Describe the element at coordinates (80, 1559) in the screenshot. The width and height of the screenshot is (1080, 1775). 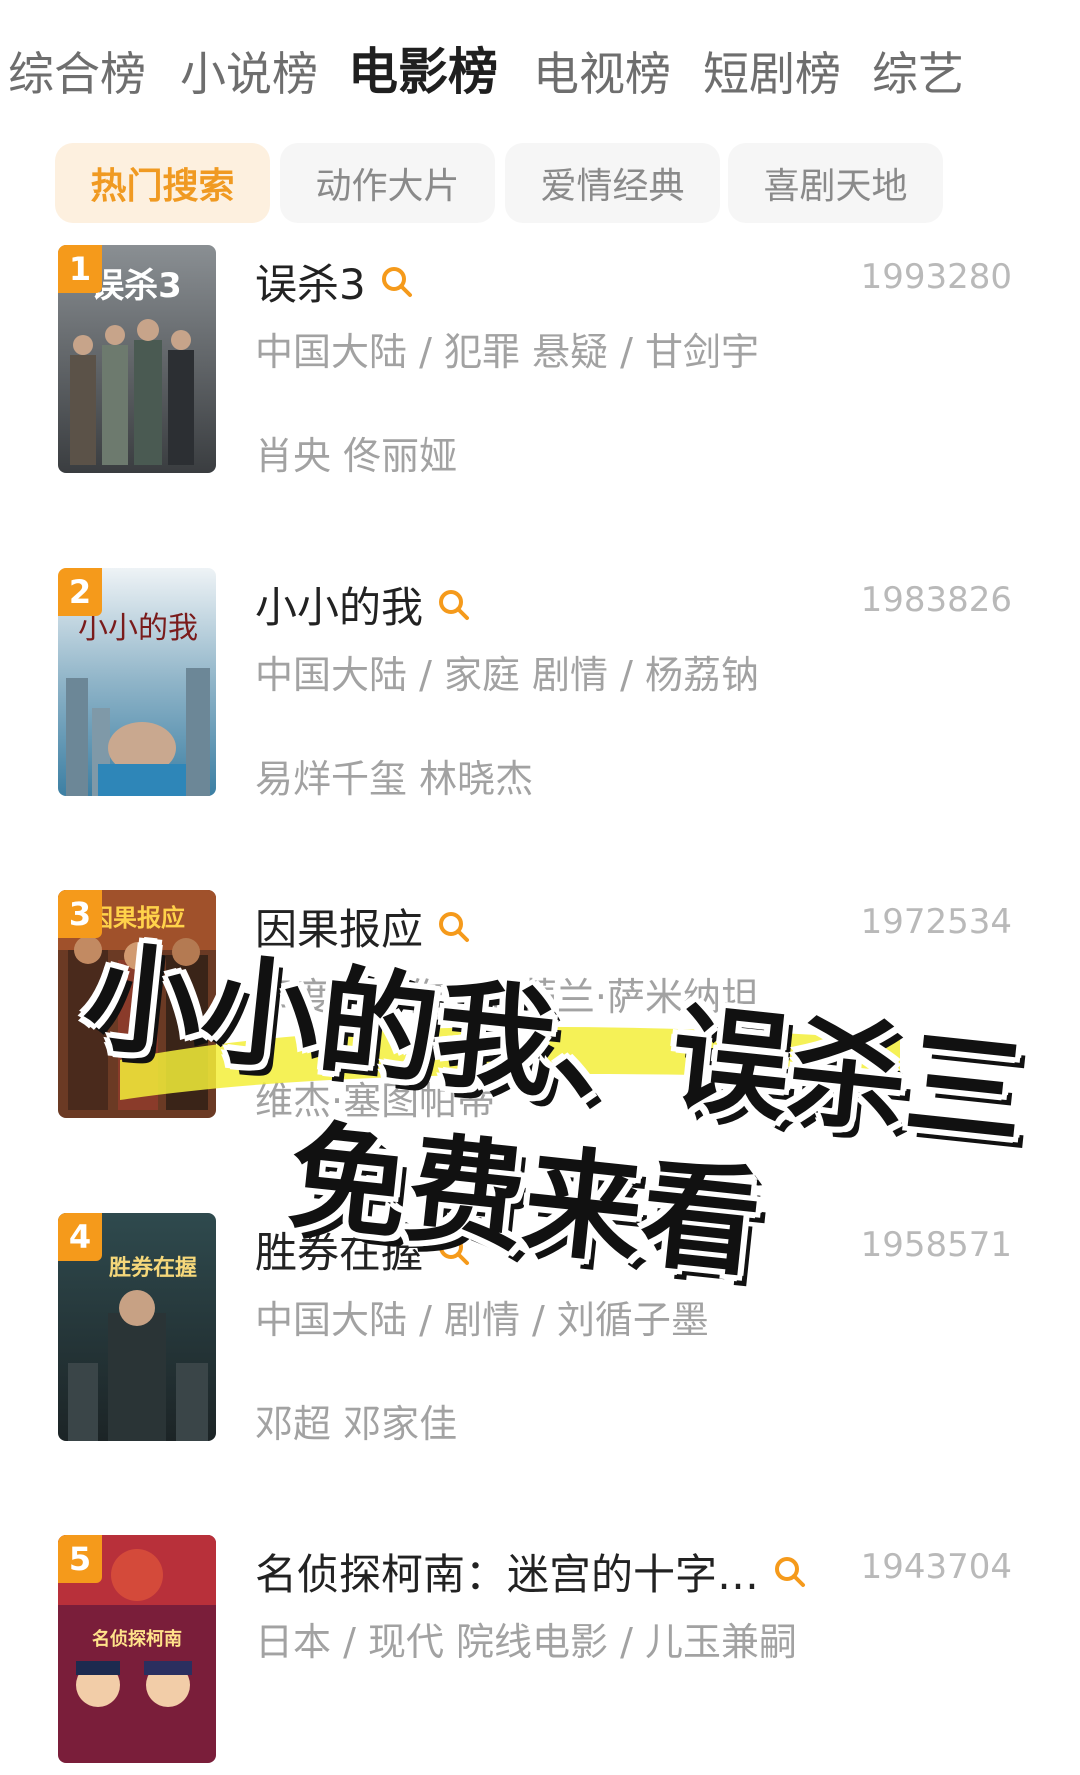
I see `rank-badge: 5` at that location.